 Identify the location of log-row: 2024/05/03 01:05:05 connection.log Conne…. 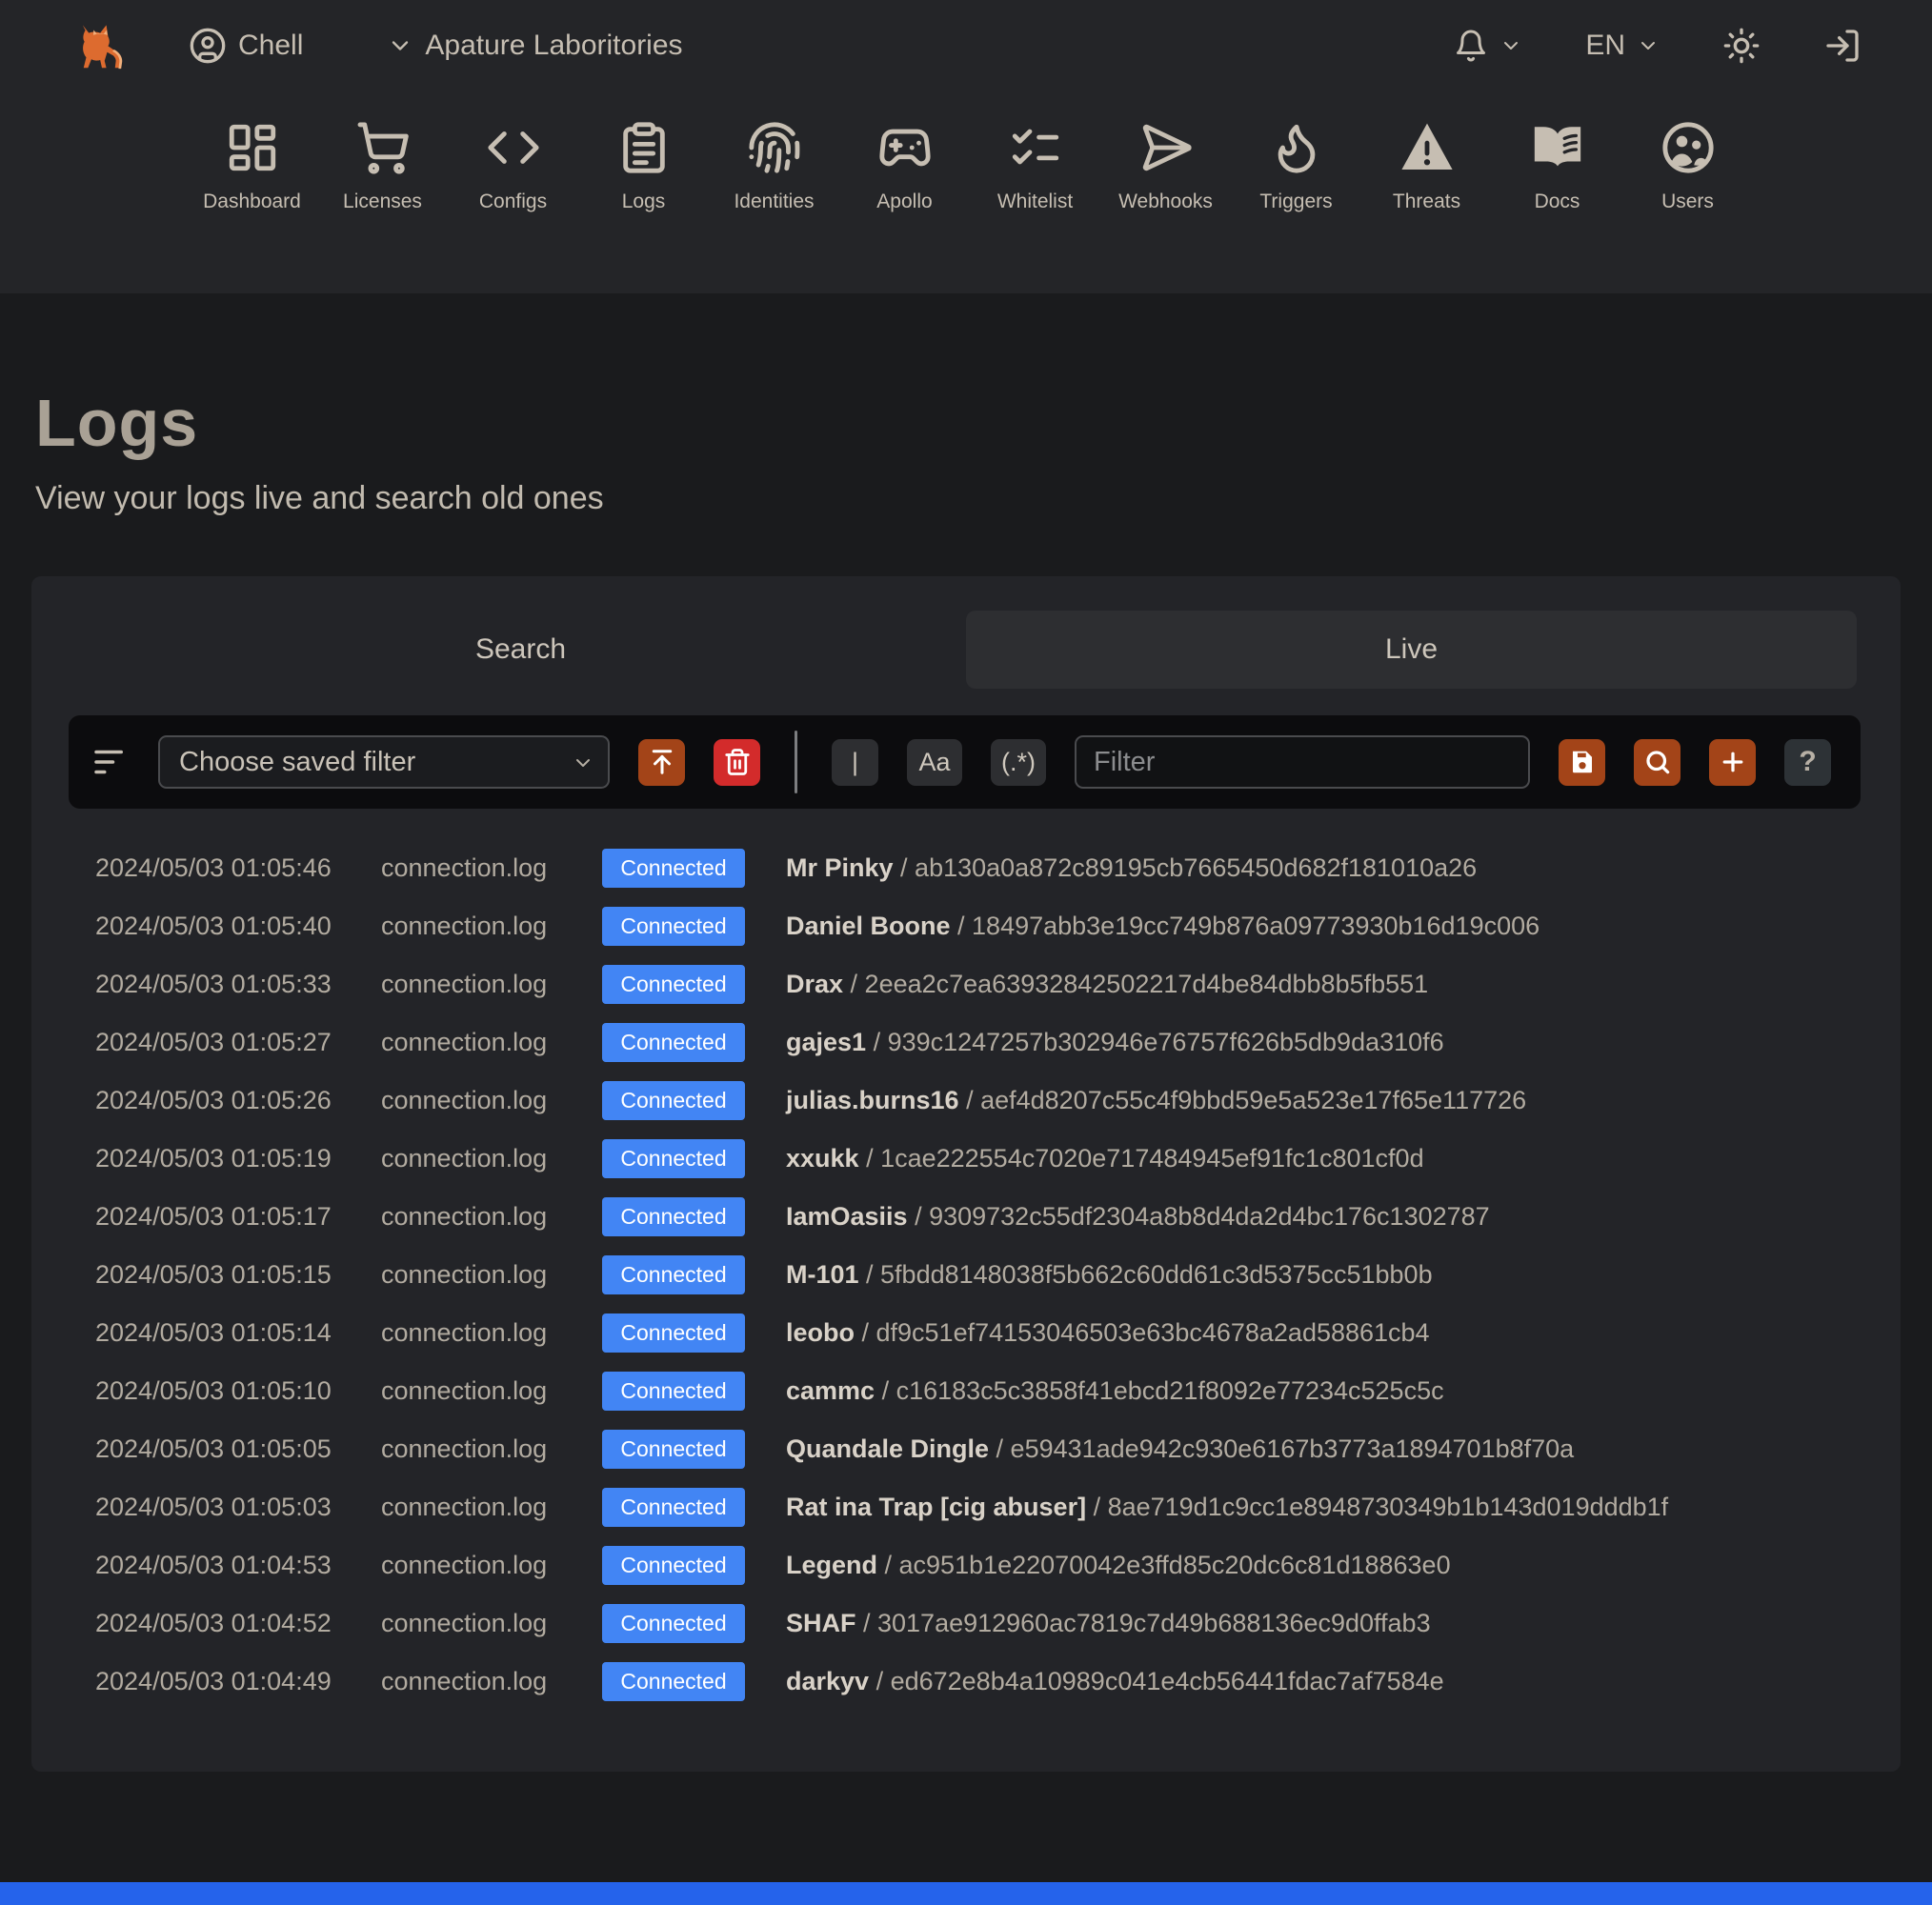
(966, 1449).